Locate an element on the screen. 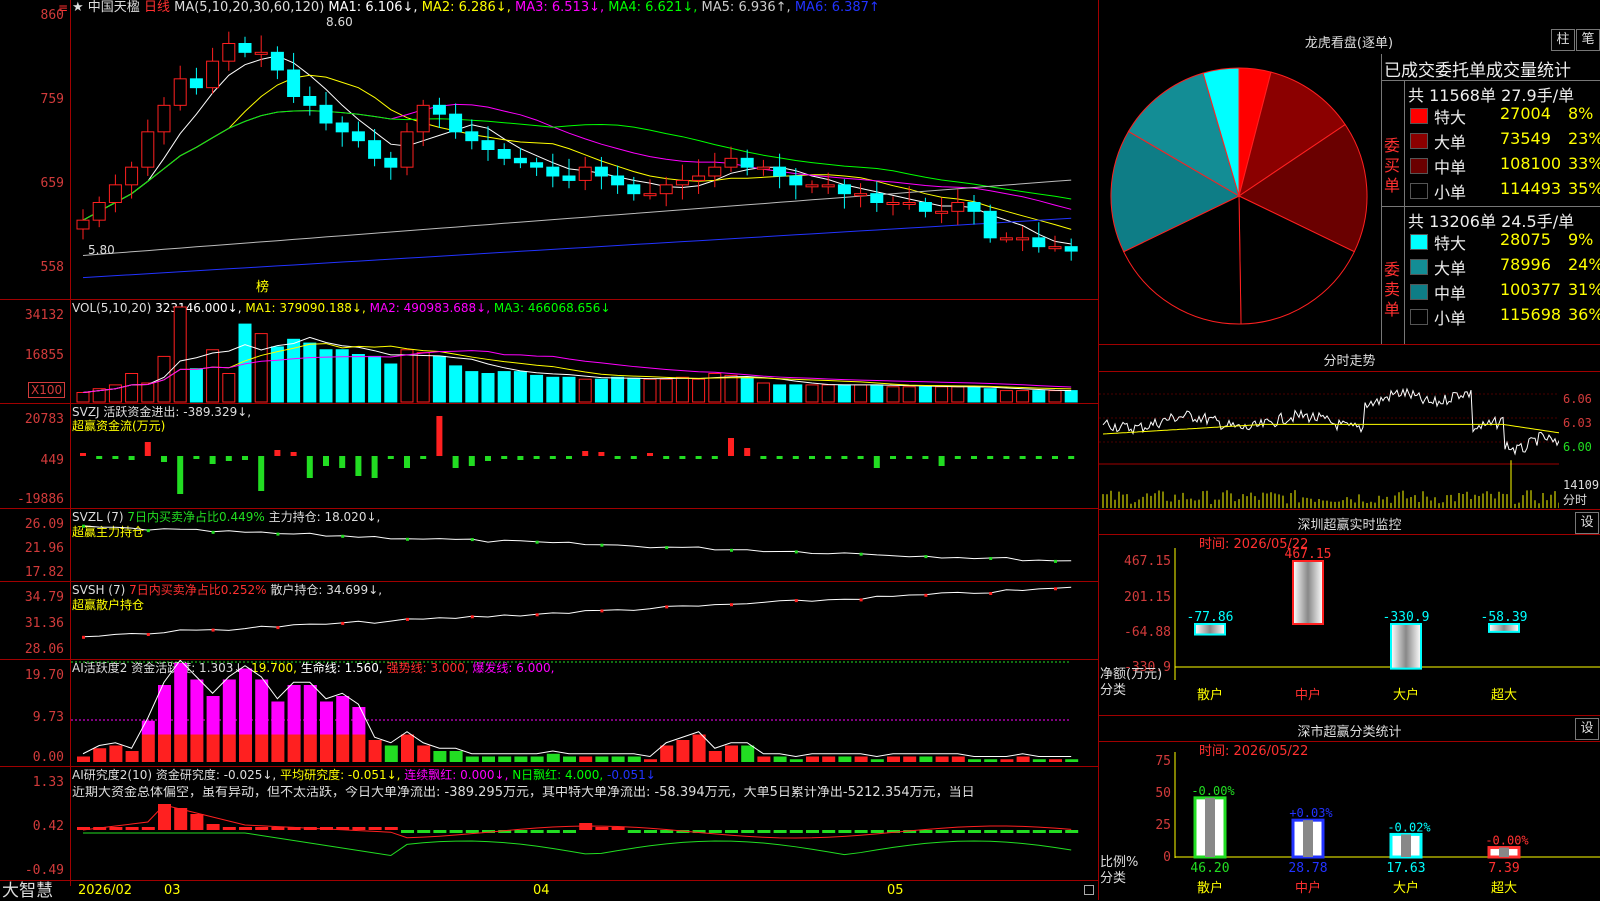 This screenshot has width=1600, height=901. sz-class-settings-button: 设 is located at coordinates (1587, 729).